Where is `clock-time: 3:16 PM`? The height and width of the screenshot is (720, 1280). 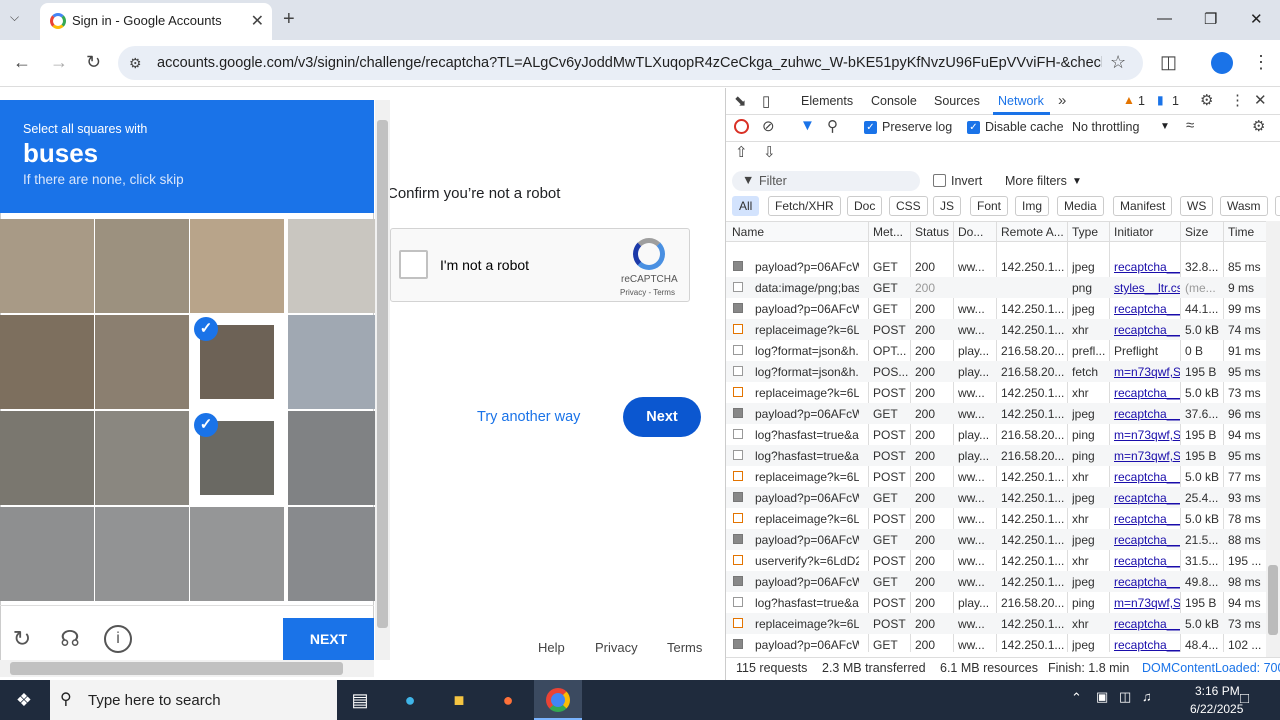 clock-time: 3:16 PM is located at coordinates (1217, 691).